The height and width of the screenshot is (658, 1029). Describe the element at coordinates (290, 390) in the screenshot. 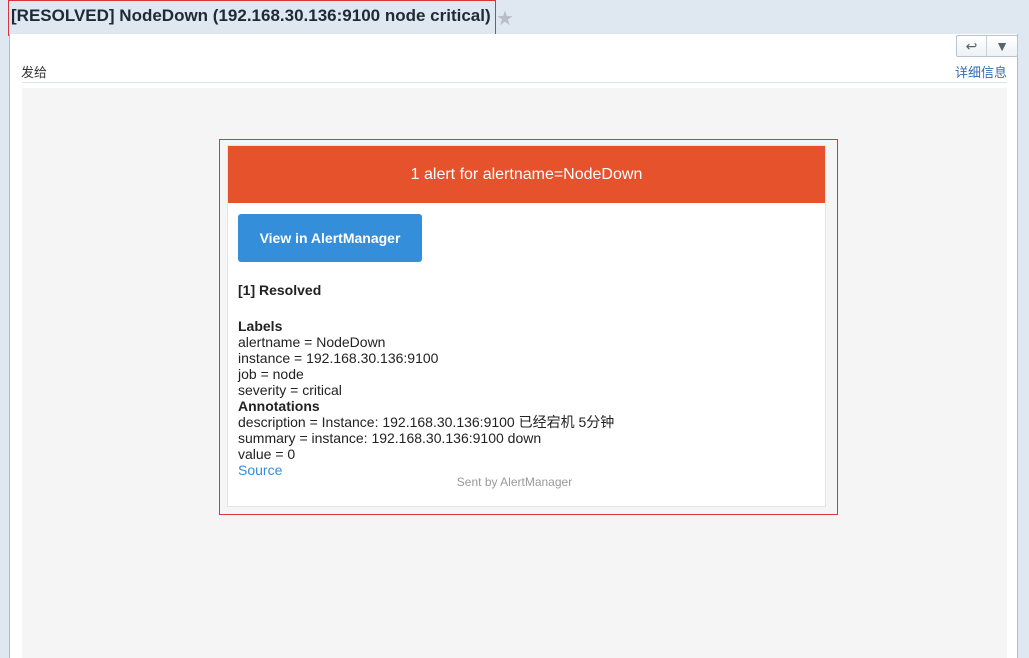

I see `label-severity: severity = critical` at that location.